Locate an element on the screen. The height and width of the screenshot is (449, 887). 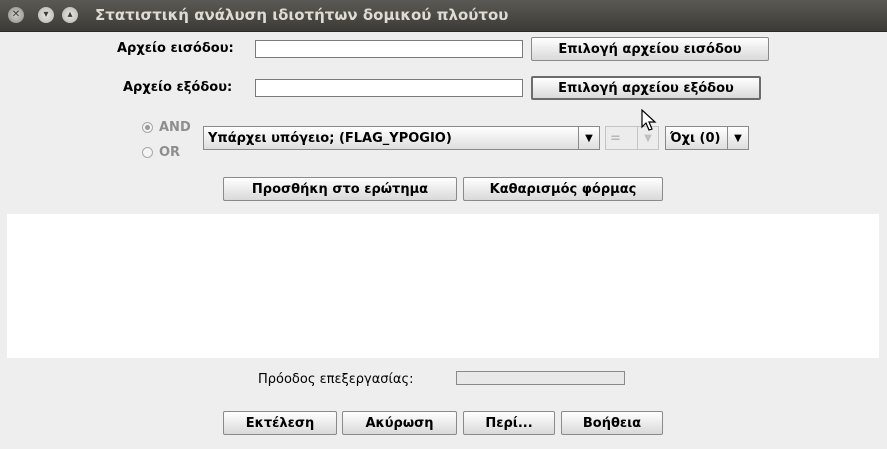
choose-output-file-button: Επιλογή αρχείου εξόδου is located at coordinates (646, 88).